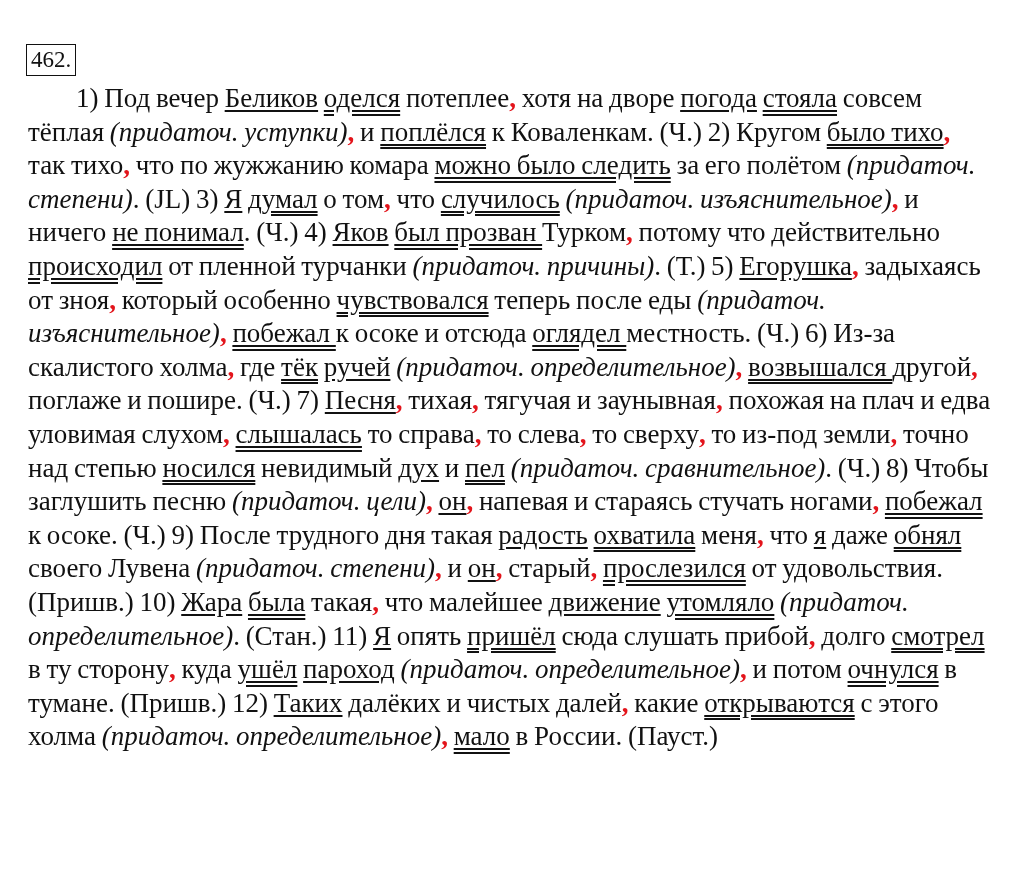 This screenshot has height=889, width=1015. What do you see at coordinates (51, 60) in the screenshot?
I see `exercise-number: 462.` at bounding box center [51, 60].